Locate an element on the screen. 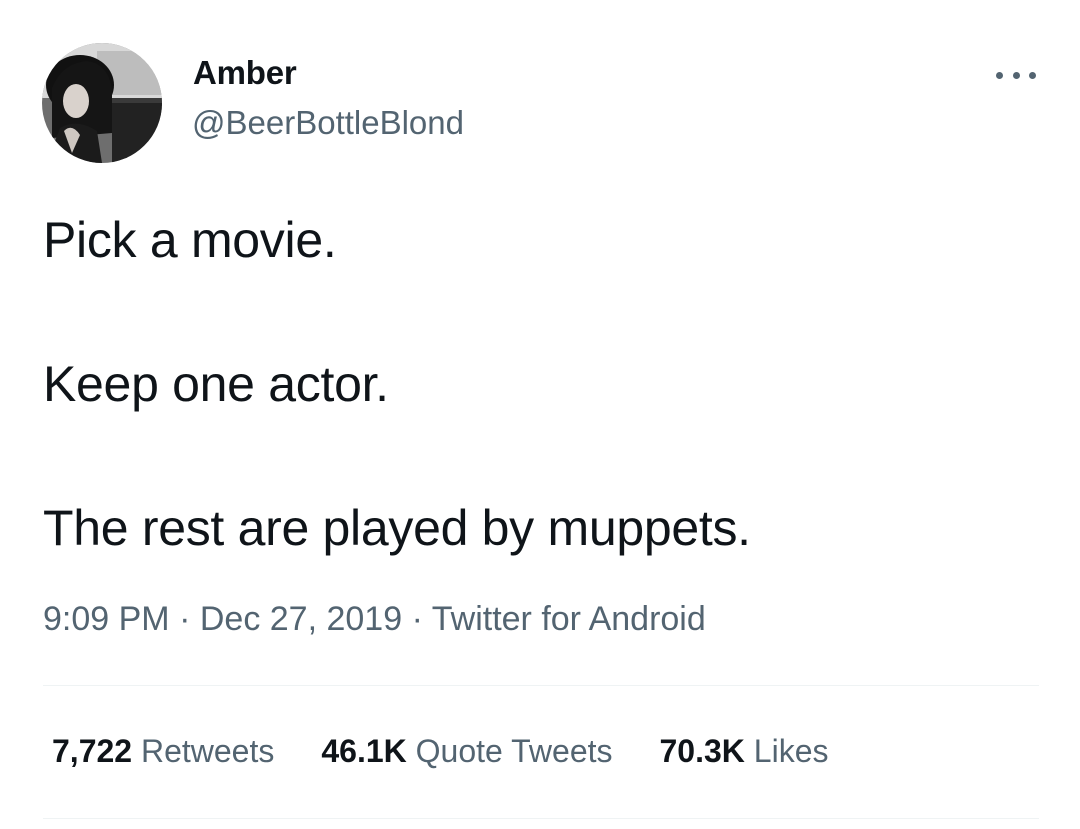  retweets-stat: 7,722 Retweets is located at coordinates (163, 751).